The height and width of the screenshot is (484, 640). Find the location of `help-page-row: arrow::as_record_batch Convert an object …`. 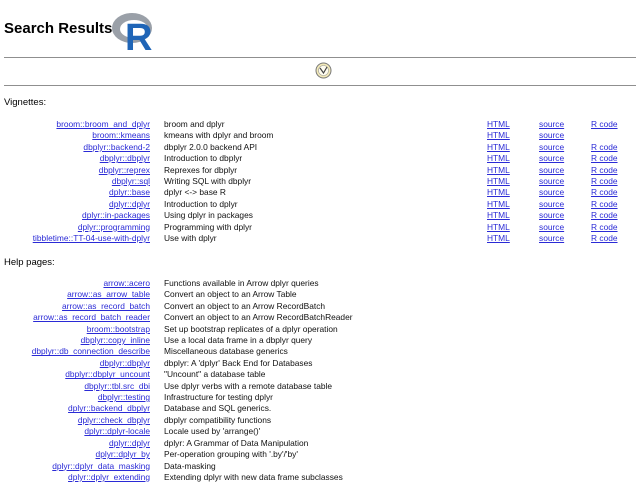

help-page-row: arrow::as_record_batch Convert an object … is located at coordinates (320, 306).